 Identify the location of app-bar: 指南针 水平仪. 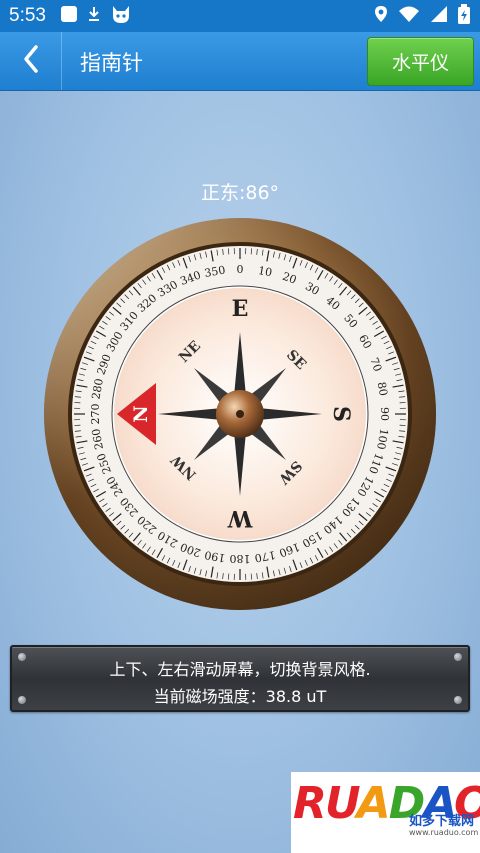
(240, 61).